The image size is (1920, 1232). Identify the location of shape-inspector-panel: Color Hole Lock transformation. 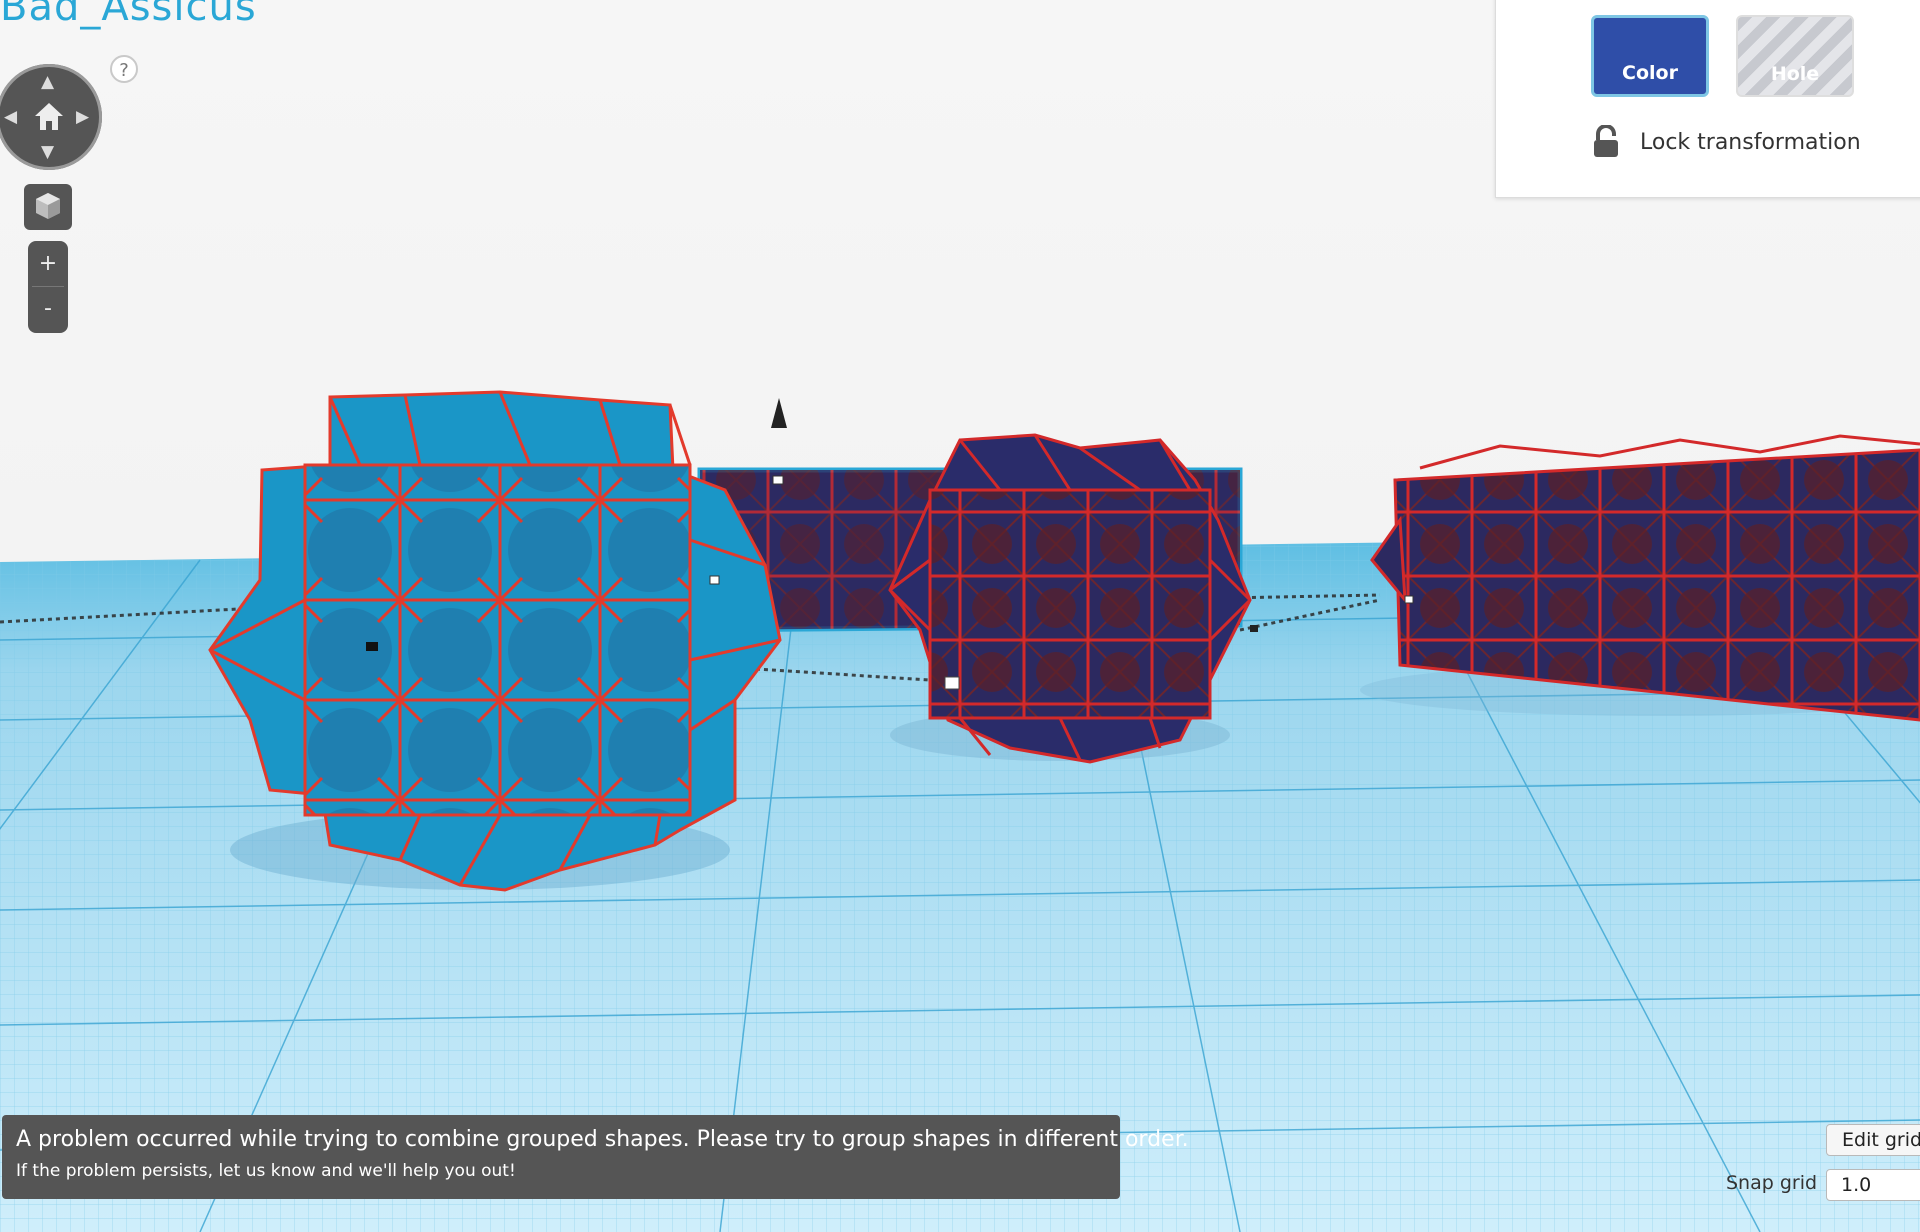
(1707, 99).